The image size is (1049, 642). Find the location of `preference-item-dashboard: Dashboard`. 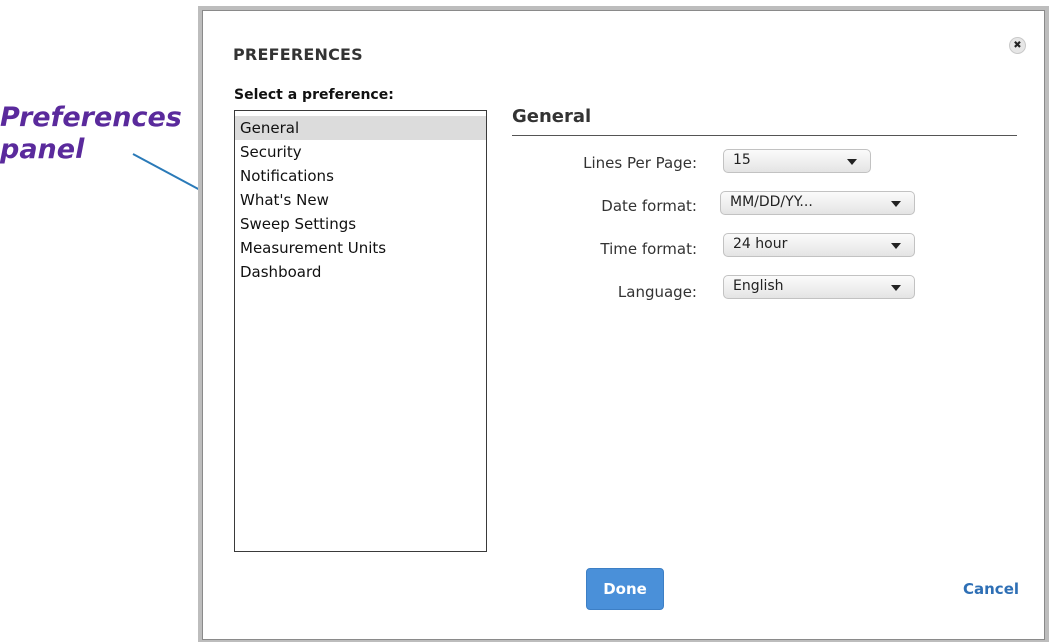

preference-item-dashboard: Dashboard is located at coordinates (360, 272).